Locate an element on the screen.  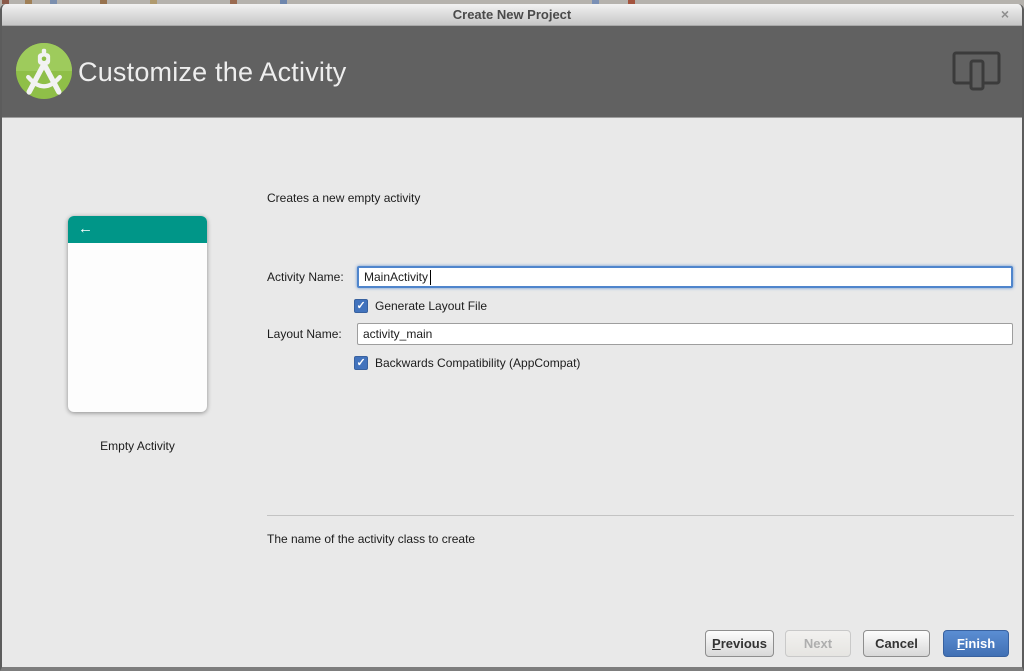
phone-tablet-icon is located at coordinates (976, 71).